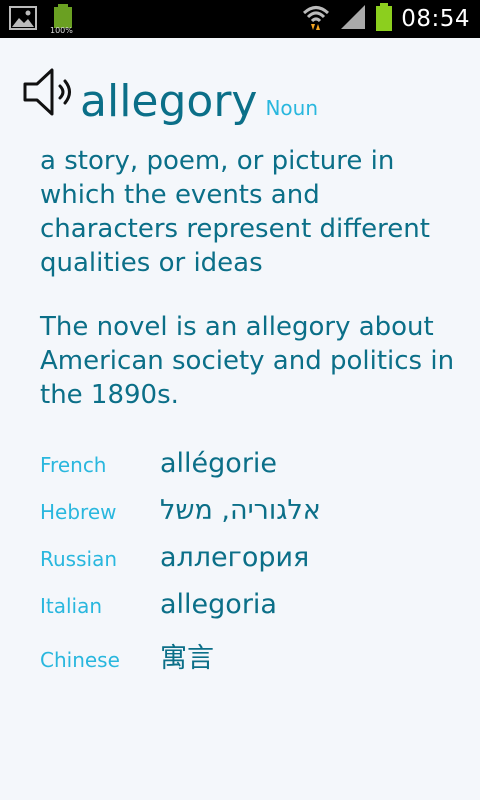  Describe the element at coordinates (23, 20) in the screenshot. I see `gallery-icon` at that location.